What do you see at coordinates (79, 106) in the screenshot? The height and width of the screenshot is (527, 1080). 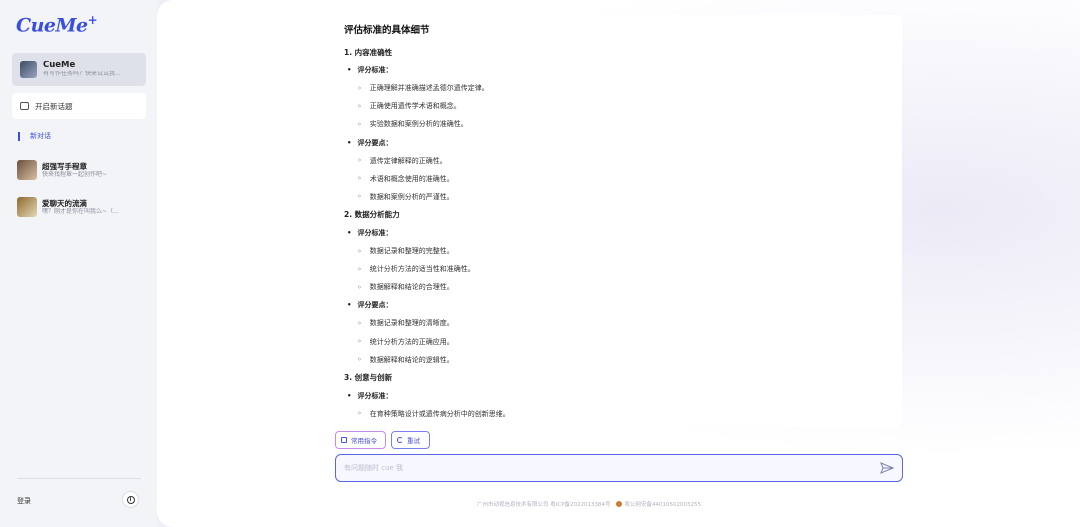 I see `new-topic-button: 开启新话题` at bounding box center [79, 106].